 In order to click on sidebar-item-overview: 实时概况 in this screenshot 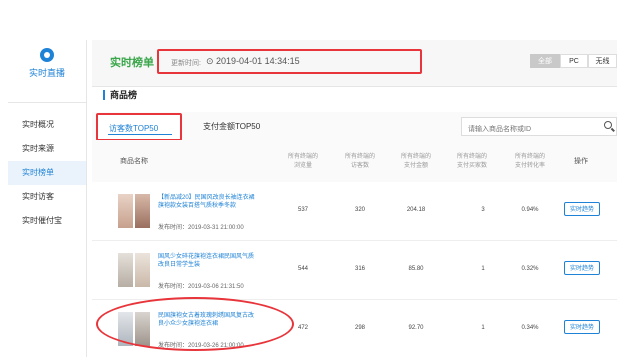, I will do `click(47, 125)`.